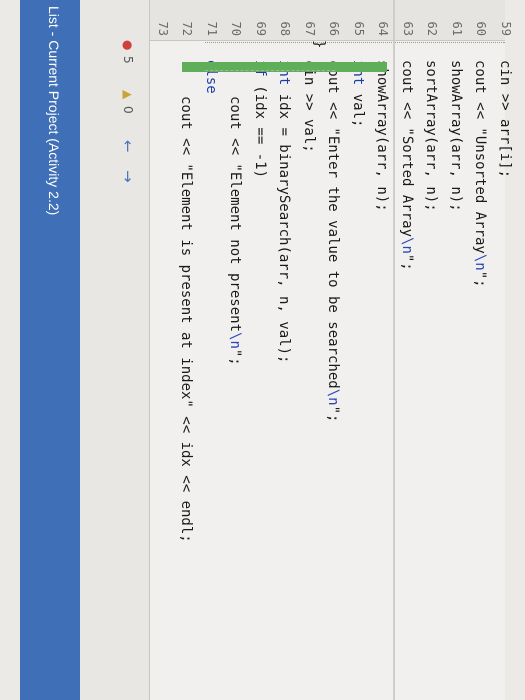 Image resolution: width=525 pixels, height=700 pixels. I want to click on status-strip: ● 5 ▲ 0 ← →, so click(114, 350).